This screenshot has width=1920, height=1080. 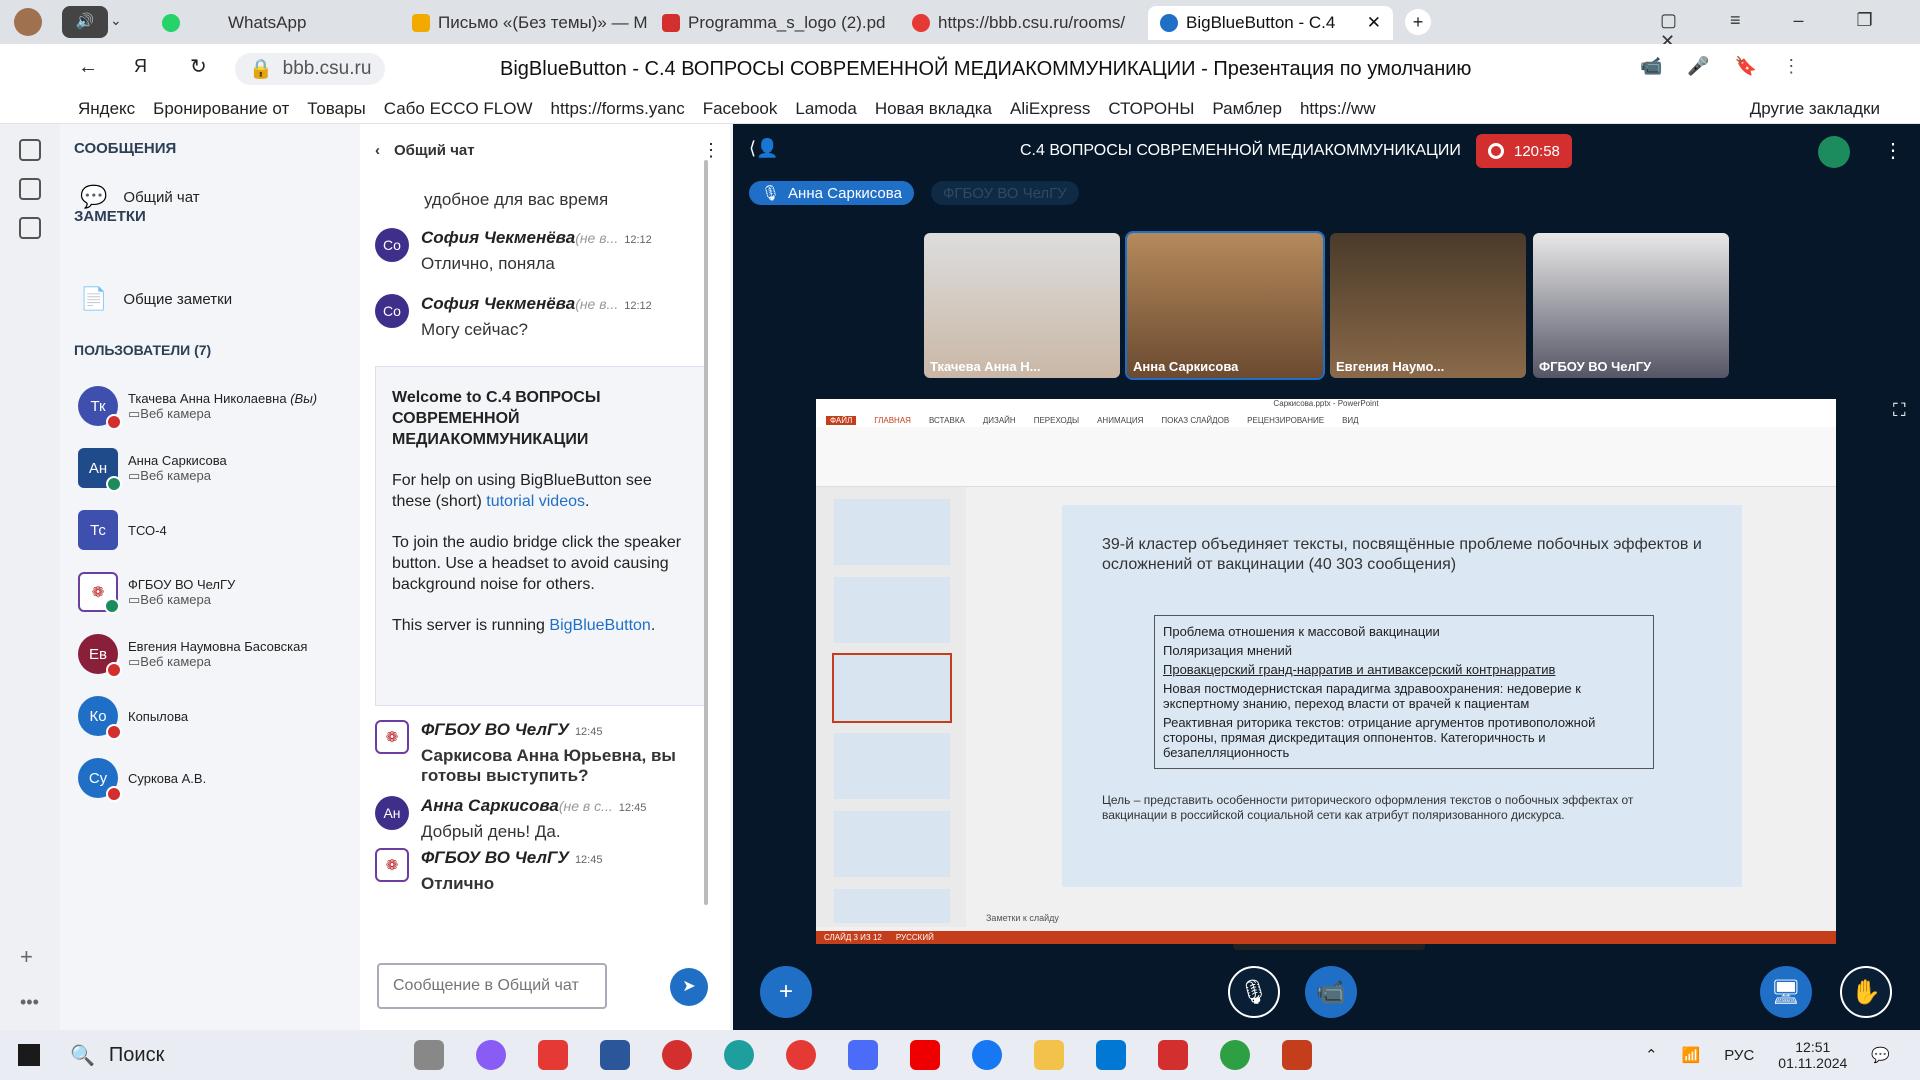 What do you see at coordinates (706, 532) in the screenshot?
I see `chat-scrollbar` at bounding box center [706, 532].